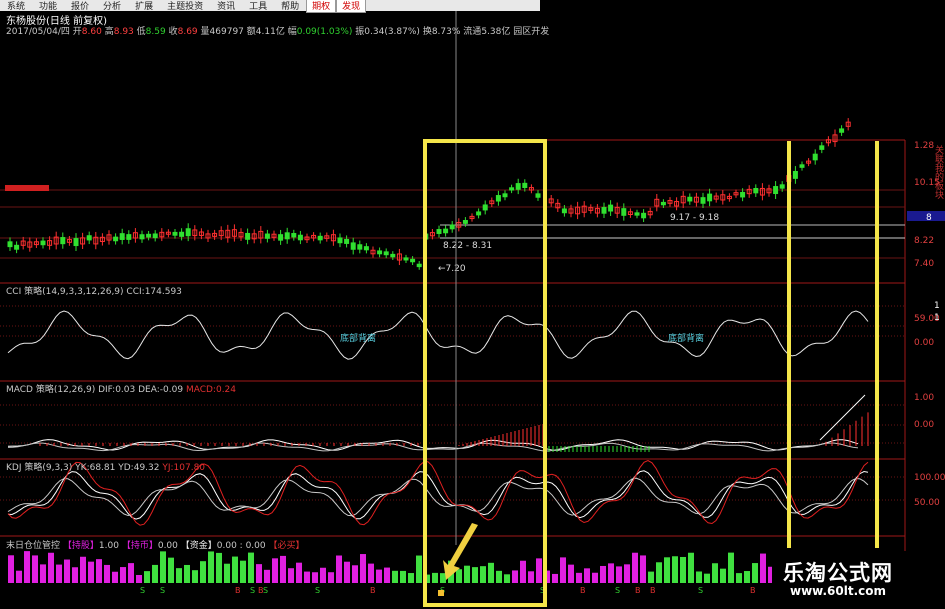 This screenshot has height=609, width=945. Describe the element at coordinates (433, 447) in the screenshot. I see `macd-dea-line` at that location.